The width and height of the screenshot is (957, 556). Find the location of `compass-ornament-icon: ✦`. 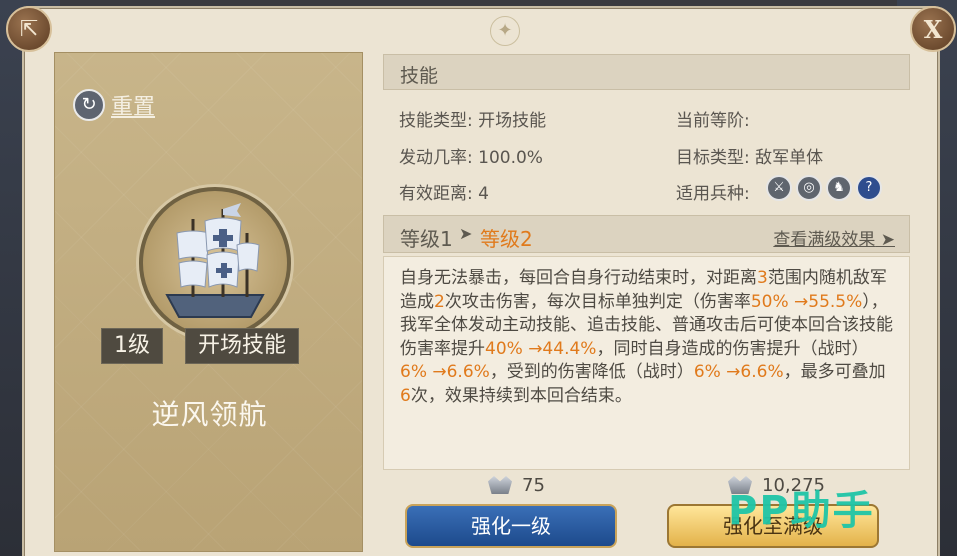

compass-ornament-icon: ✦ is located at coordinates (505, 31).